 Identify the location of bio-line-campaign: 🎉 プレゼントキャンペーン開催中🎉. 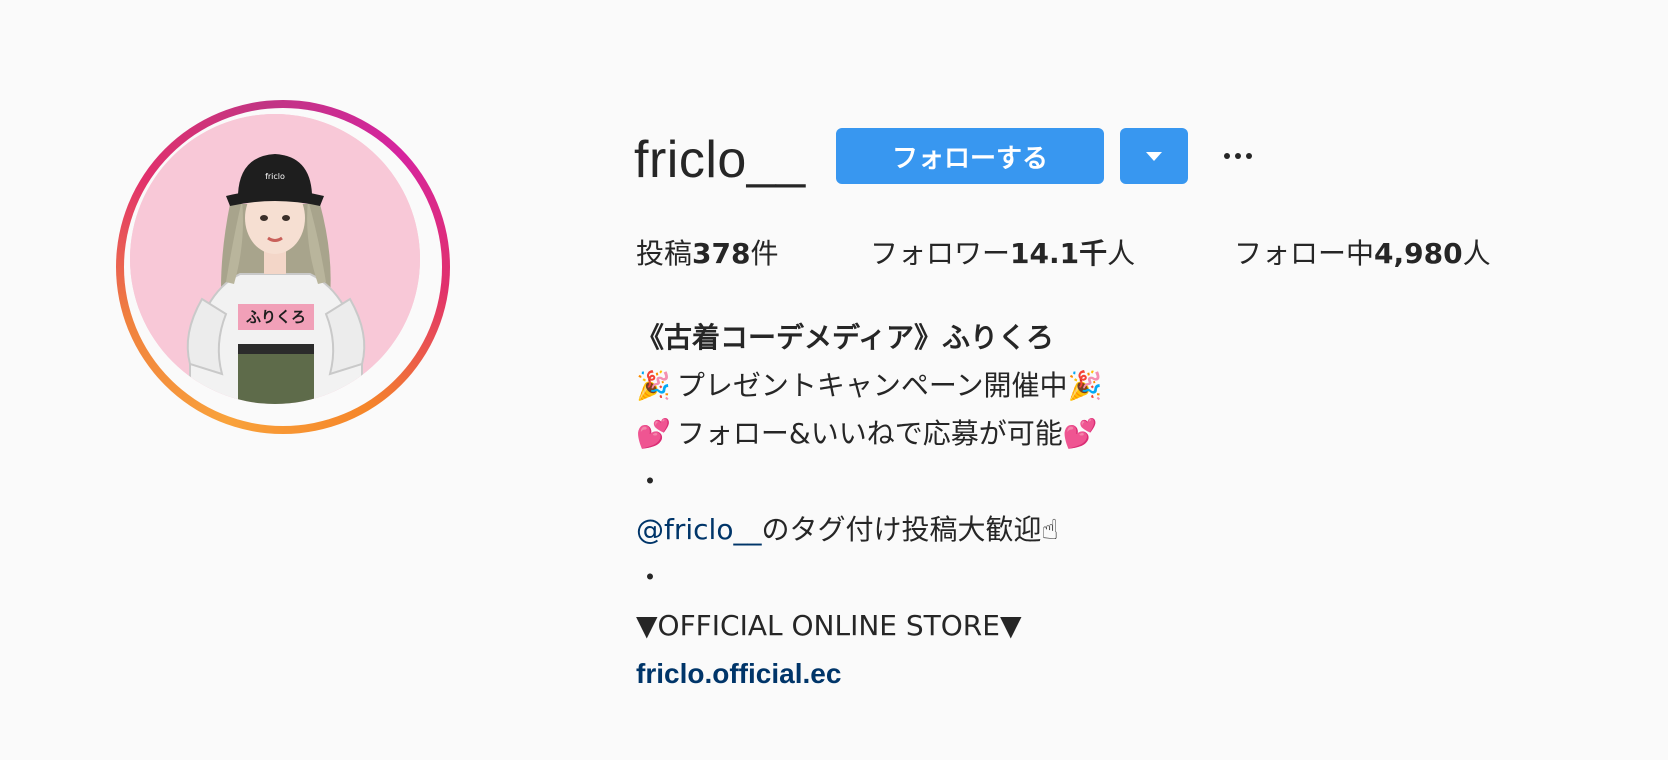
(1086, 386).